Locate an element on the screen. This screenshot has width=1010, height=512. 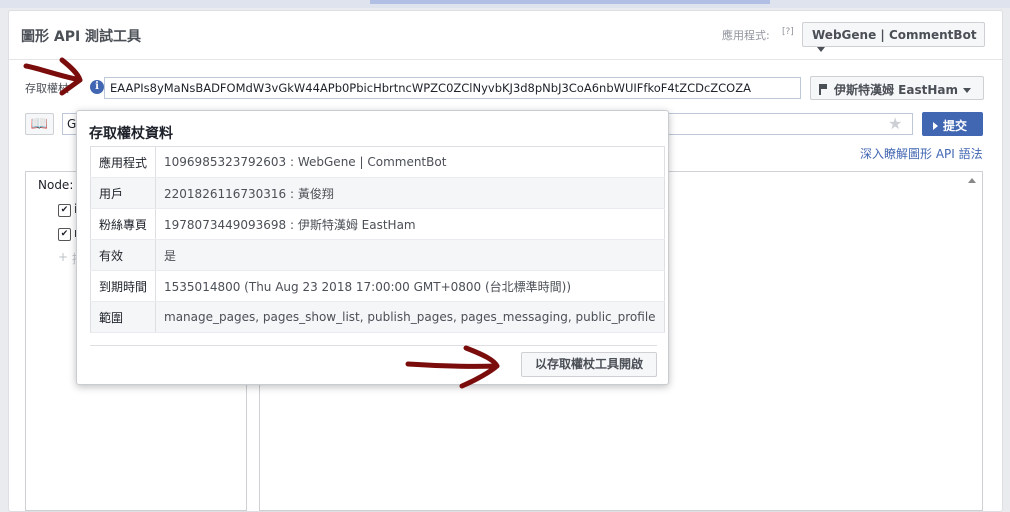
play-icon is located at coordinates (935, 126).